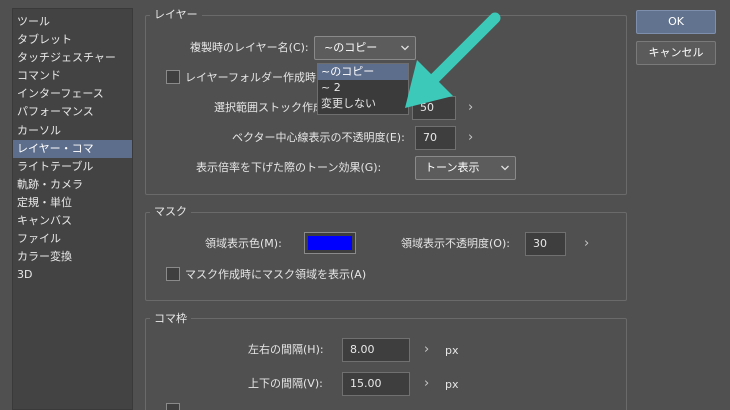  I want to click on vertical-gap-input: 15.00, so click(376, 384).